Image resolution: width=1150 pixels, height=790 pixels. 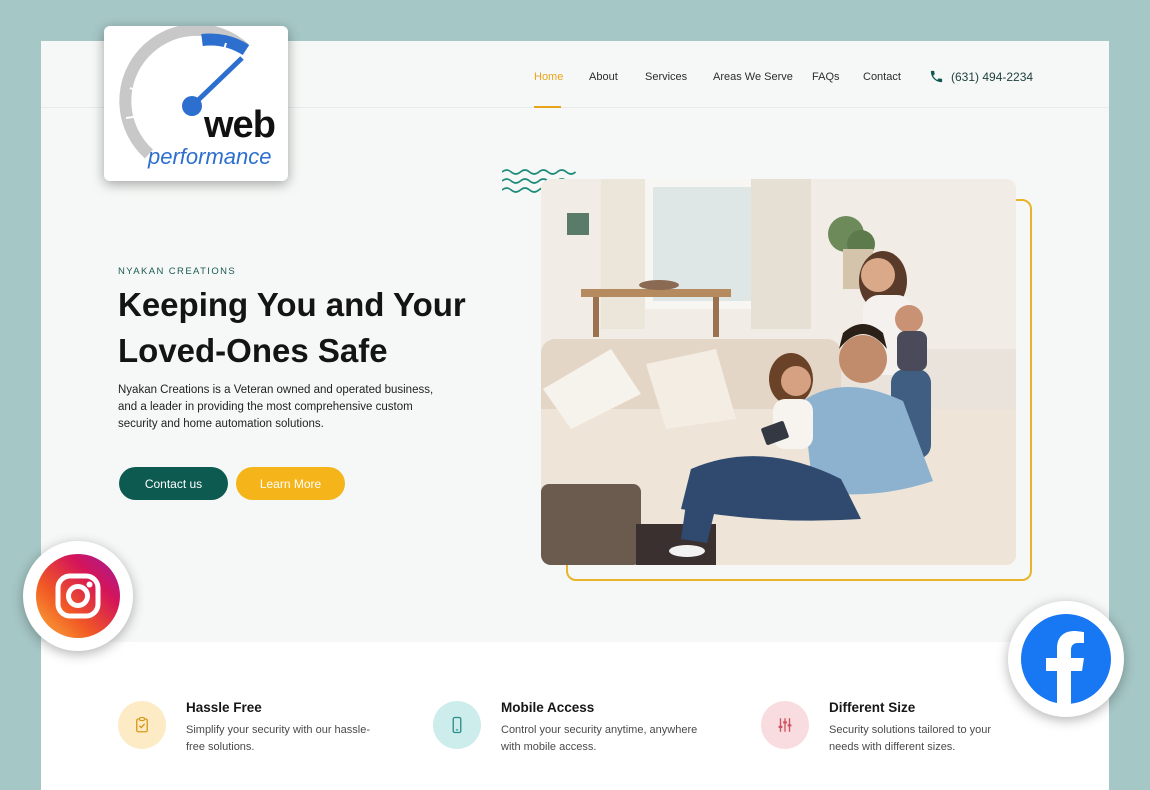 I want to click on nav-home: Home, so click(x=548, y=77).